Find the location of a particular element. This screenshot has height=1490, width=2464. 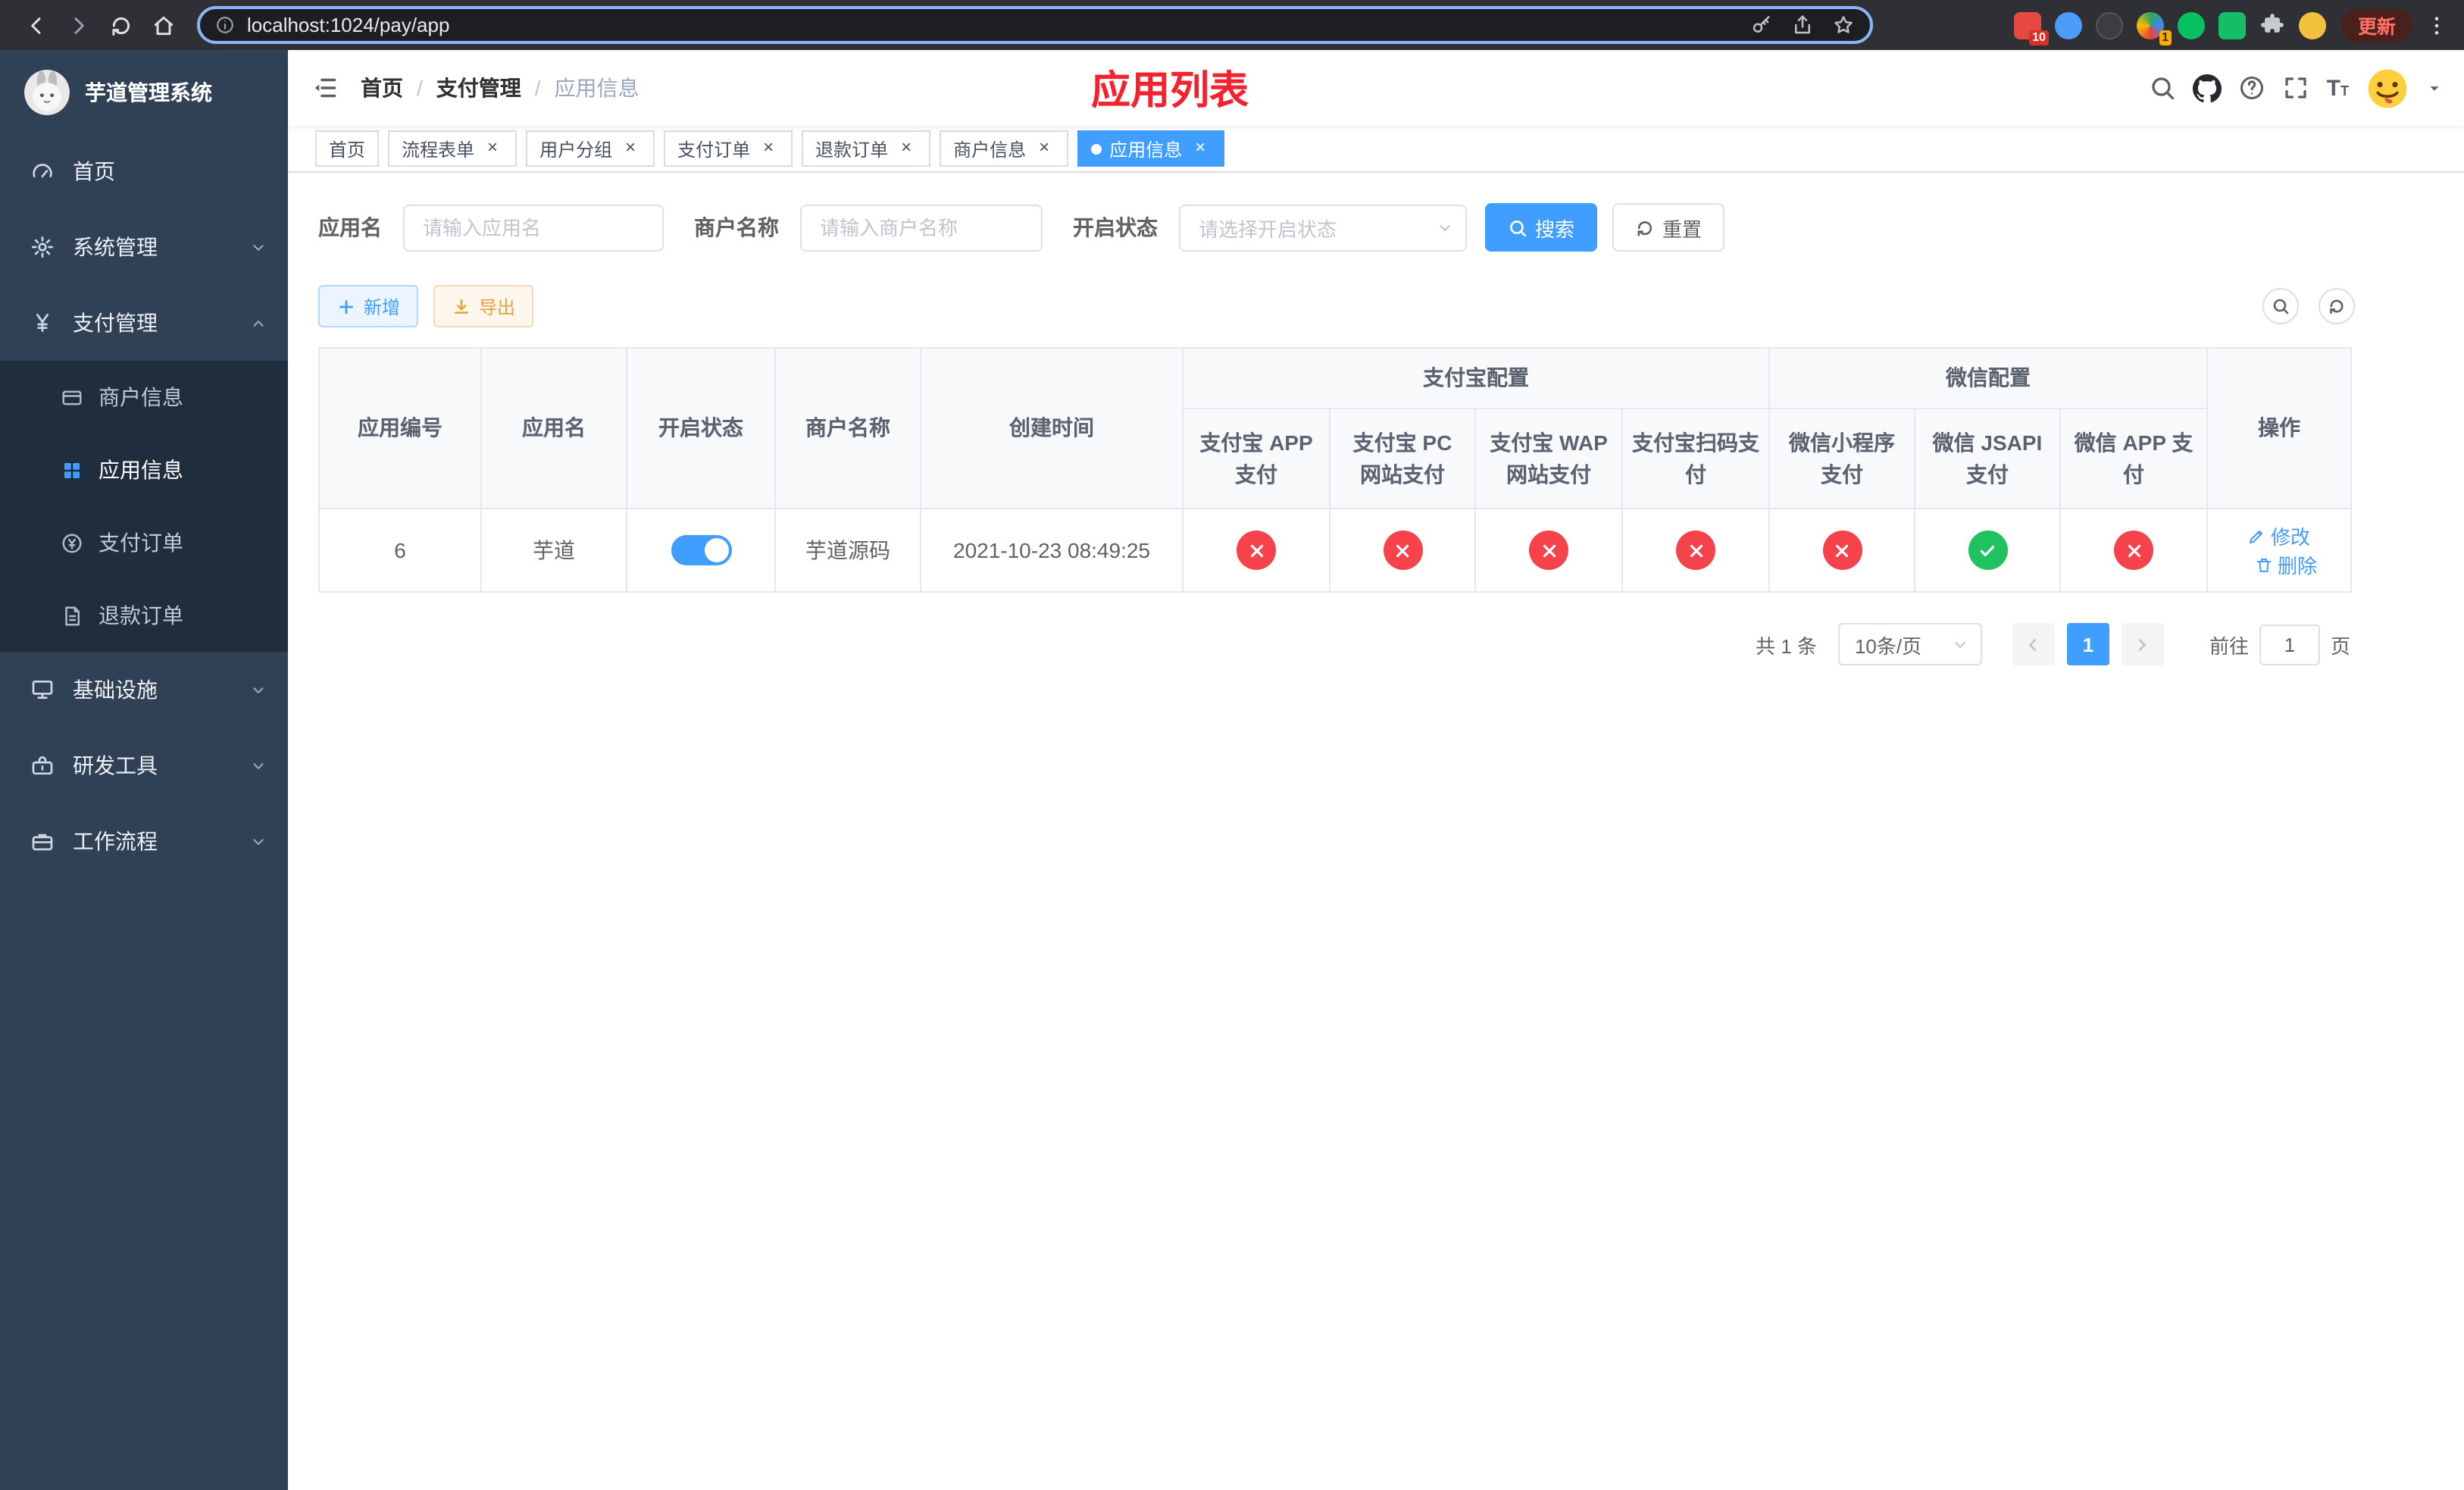

col-created: 创建时间 is located at coordinates (1052, 428).